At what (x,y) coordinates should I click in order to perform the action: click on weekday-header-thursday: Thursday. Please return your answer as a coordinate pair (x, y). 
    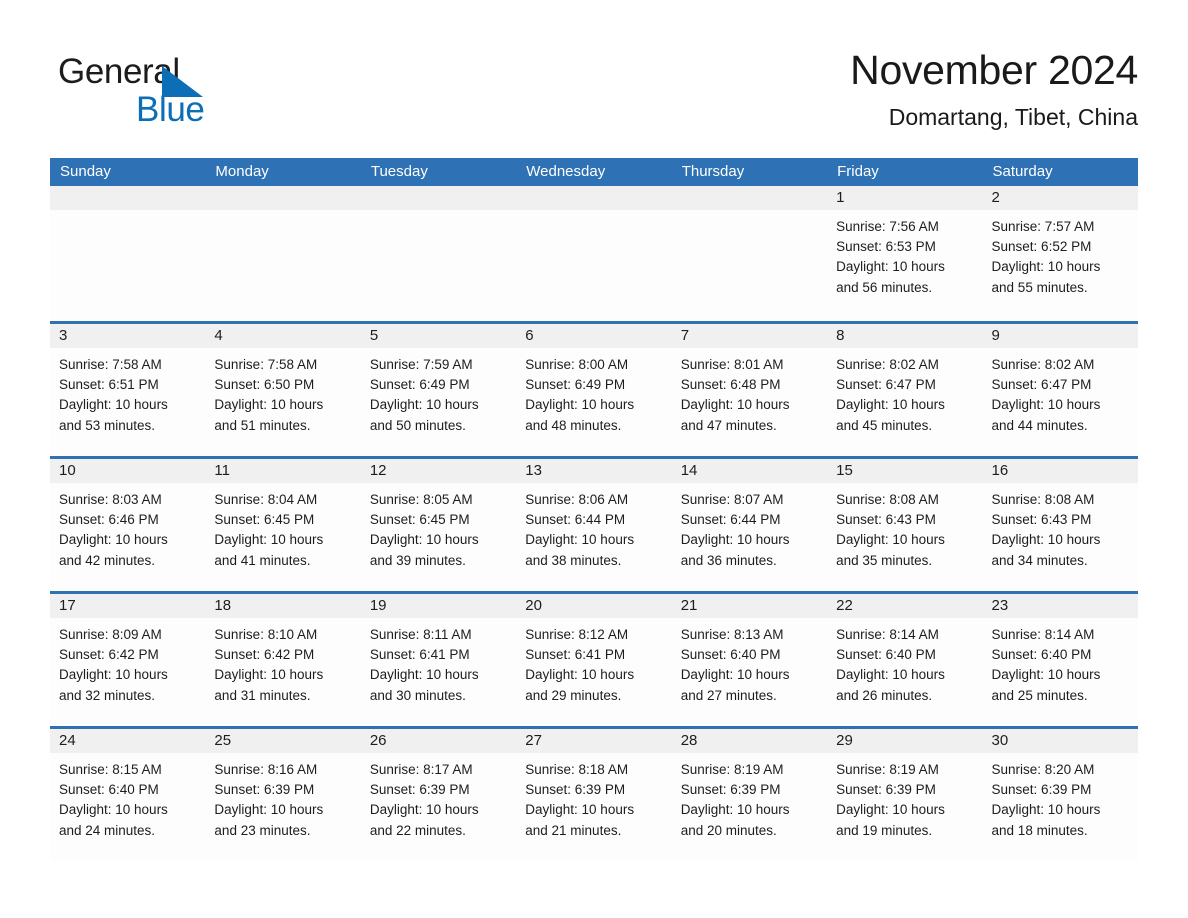
    Looking at the image, I should click on (713, 171).